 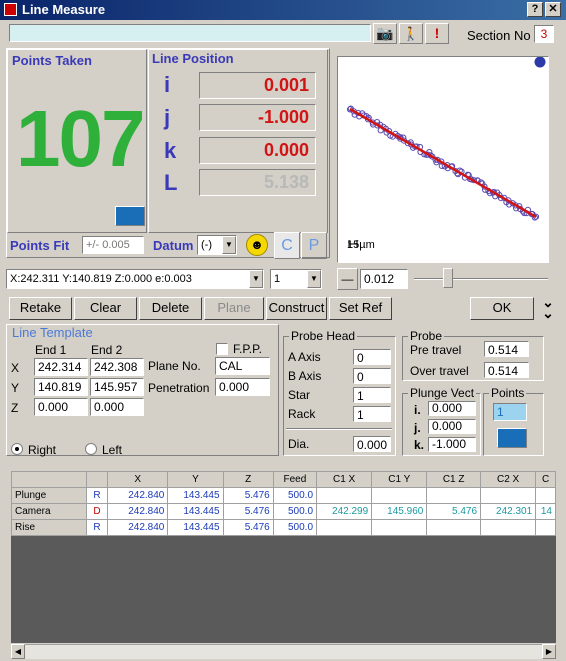 What do you see at coordinates (49, 527) in the screenshot?
I see `grid-cell: Rise` at bounding box center [49, 527].